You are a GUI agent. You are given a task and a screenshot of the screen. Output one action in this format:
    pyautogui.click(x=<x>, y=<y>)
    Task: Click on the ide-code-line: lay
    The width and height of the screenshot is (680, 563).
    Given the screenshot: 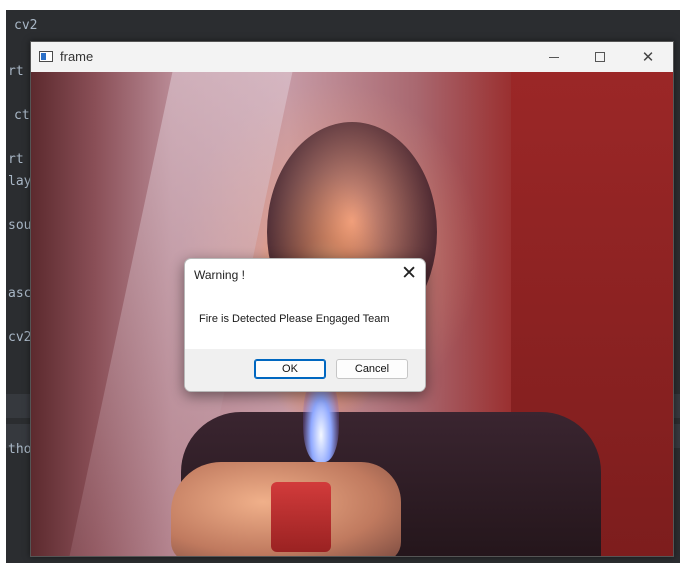 What is the action you would take?
    pyautogui.click(x=20, y=181)
    